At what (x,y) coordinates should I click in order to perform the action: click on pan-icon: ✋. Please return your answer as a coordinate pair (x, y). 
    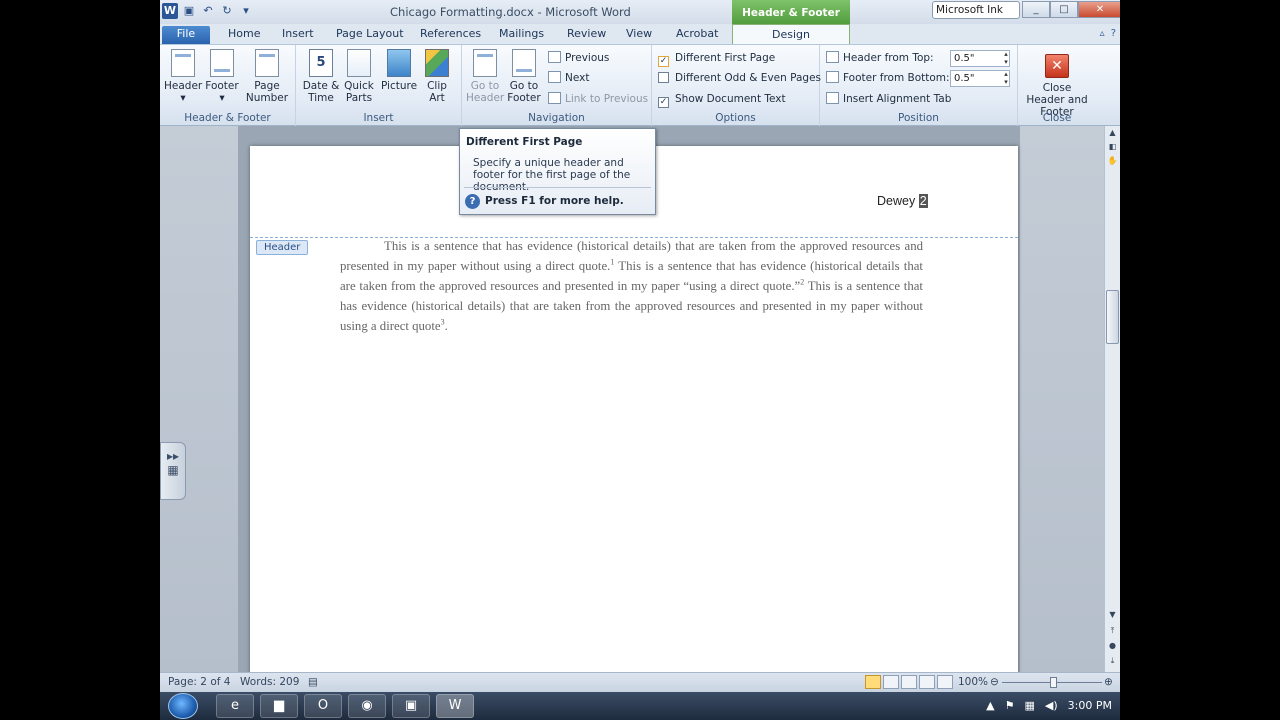
    Looking at the image, I should click on (1112, 161).